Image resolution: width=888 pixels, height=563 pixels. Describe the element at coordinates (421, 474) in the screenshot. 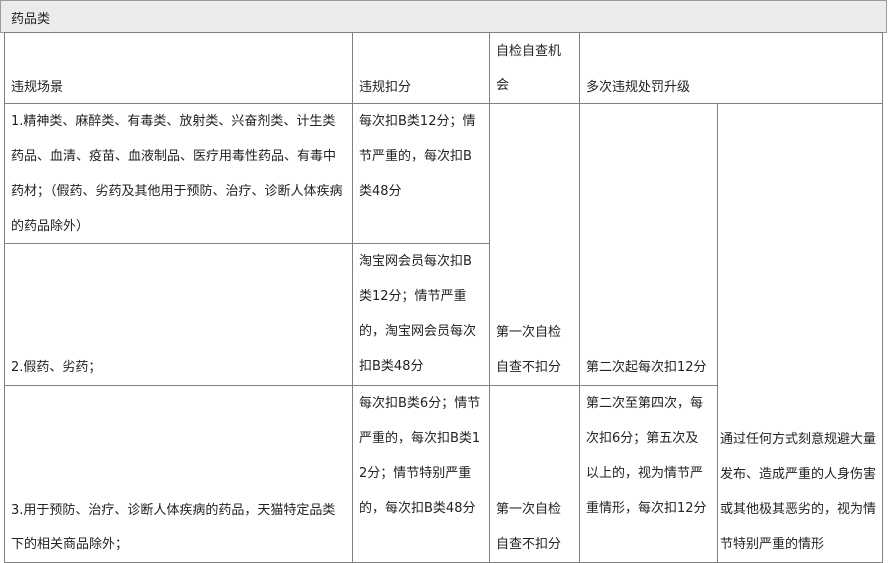

I see `row3-deduction: 每次扣B类6分；情节严重的，每次扣B类12分；情节特别严重的，每次扣B类48分` at that location.